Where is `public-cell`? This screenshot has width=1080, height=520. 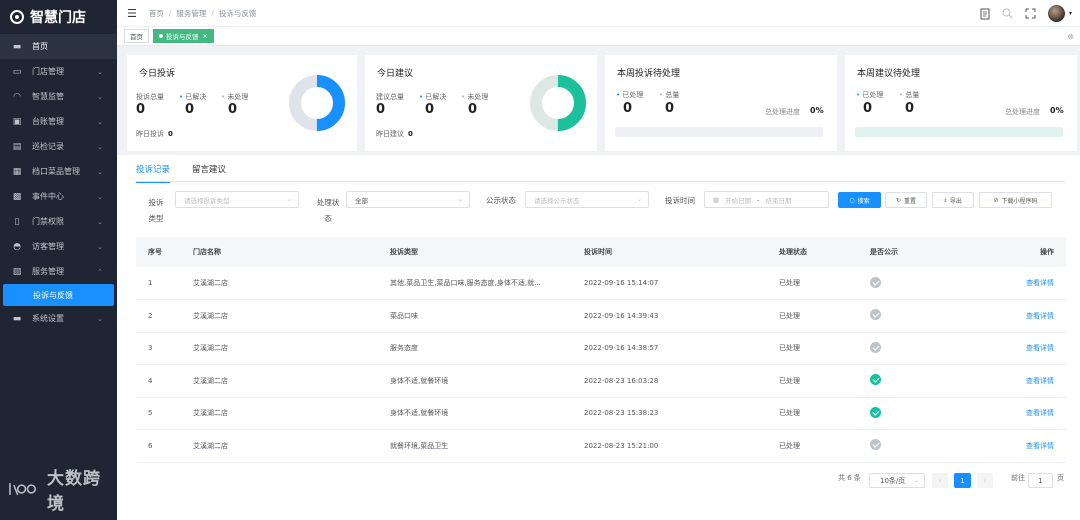
public-cell is located at coordinates (910, 446).